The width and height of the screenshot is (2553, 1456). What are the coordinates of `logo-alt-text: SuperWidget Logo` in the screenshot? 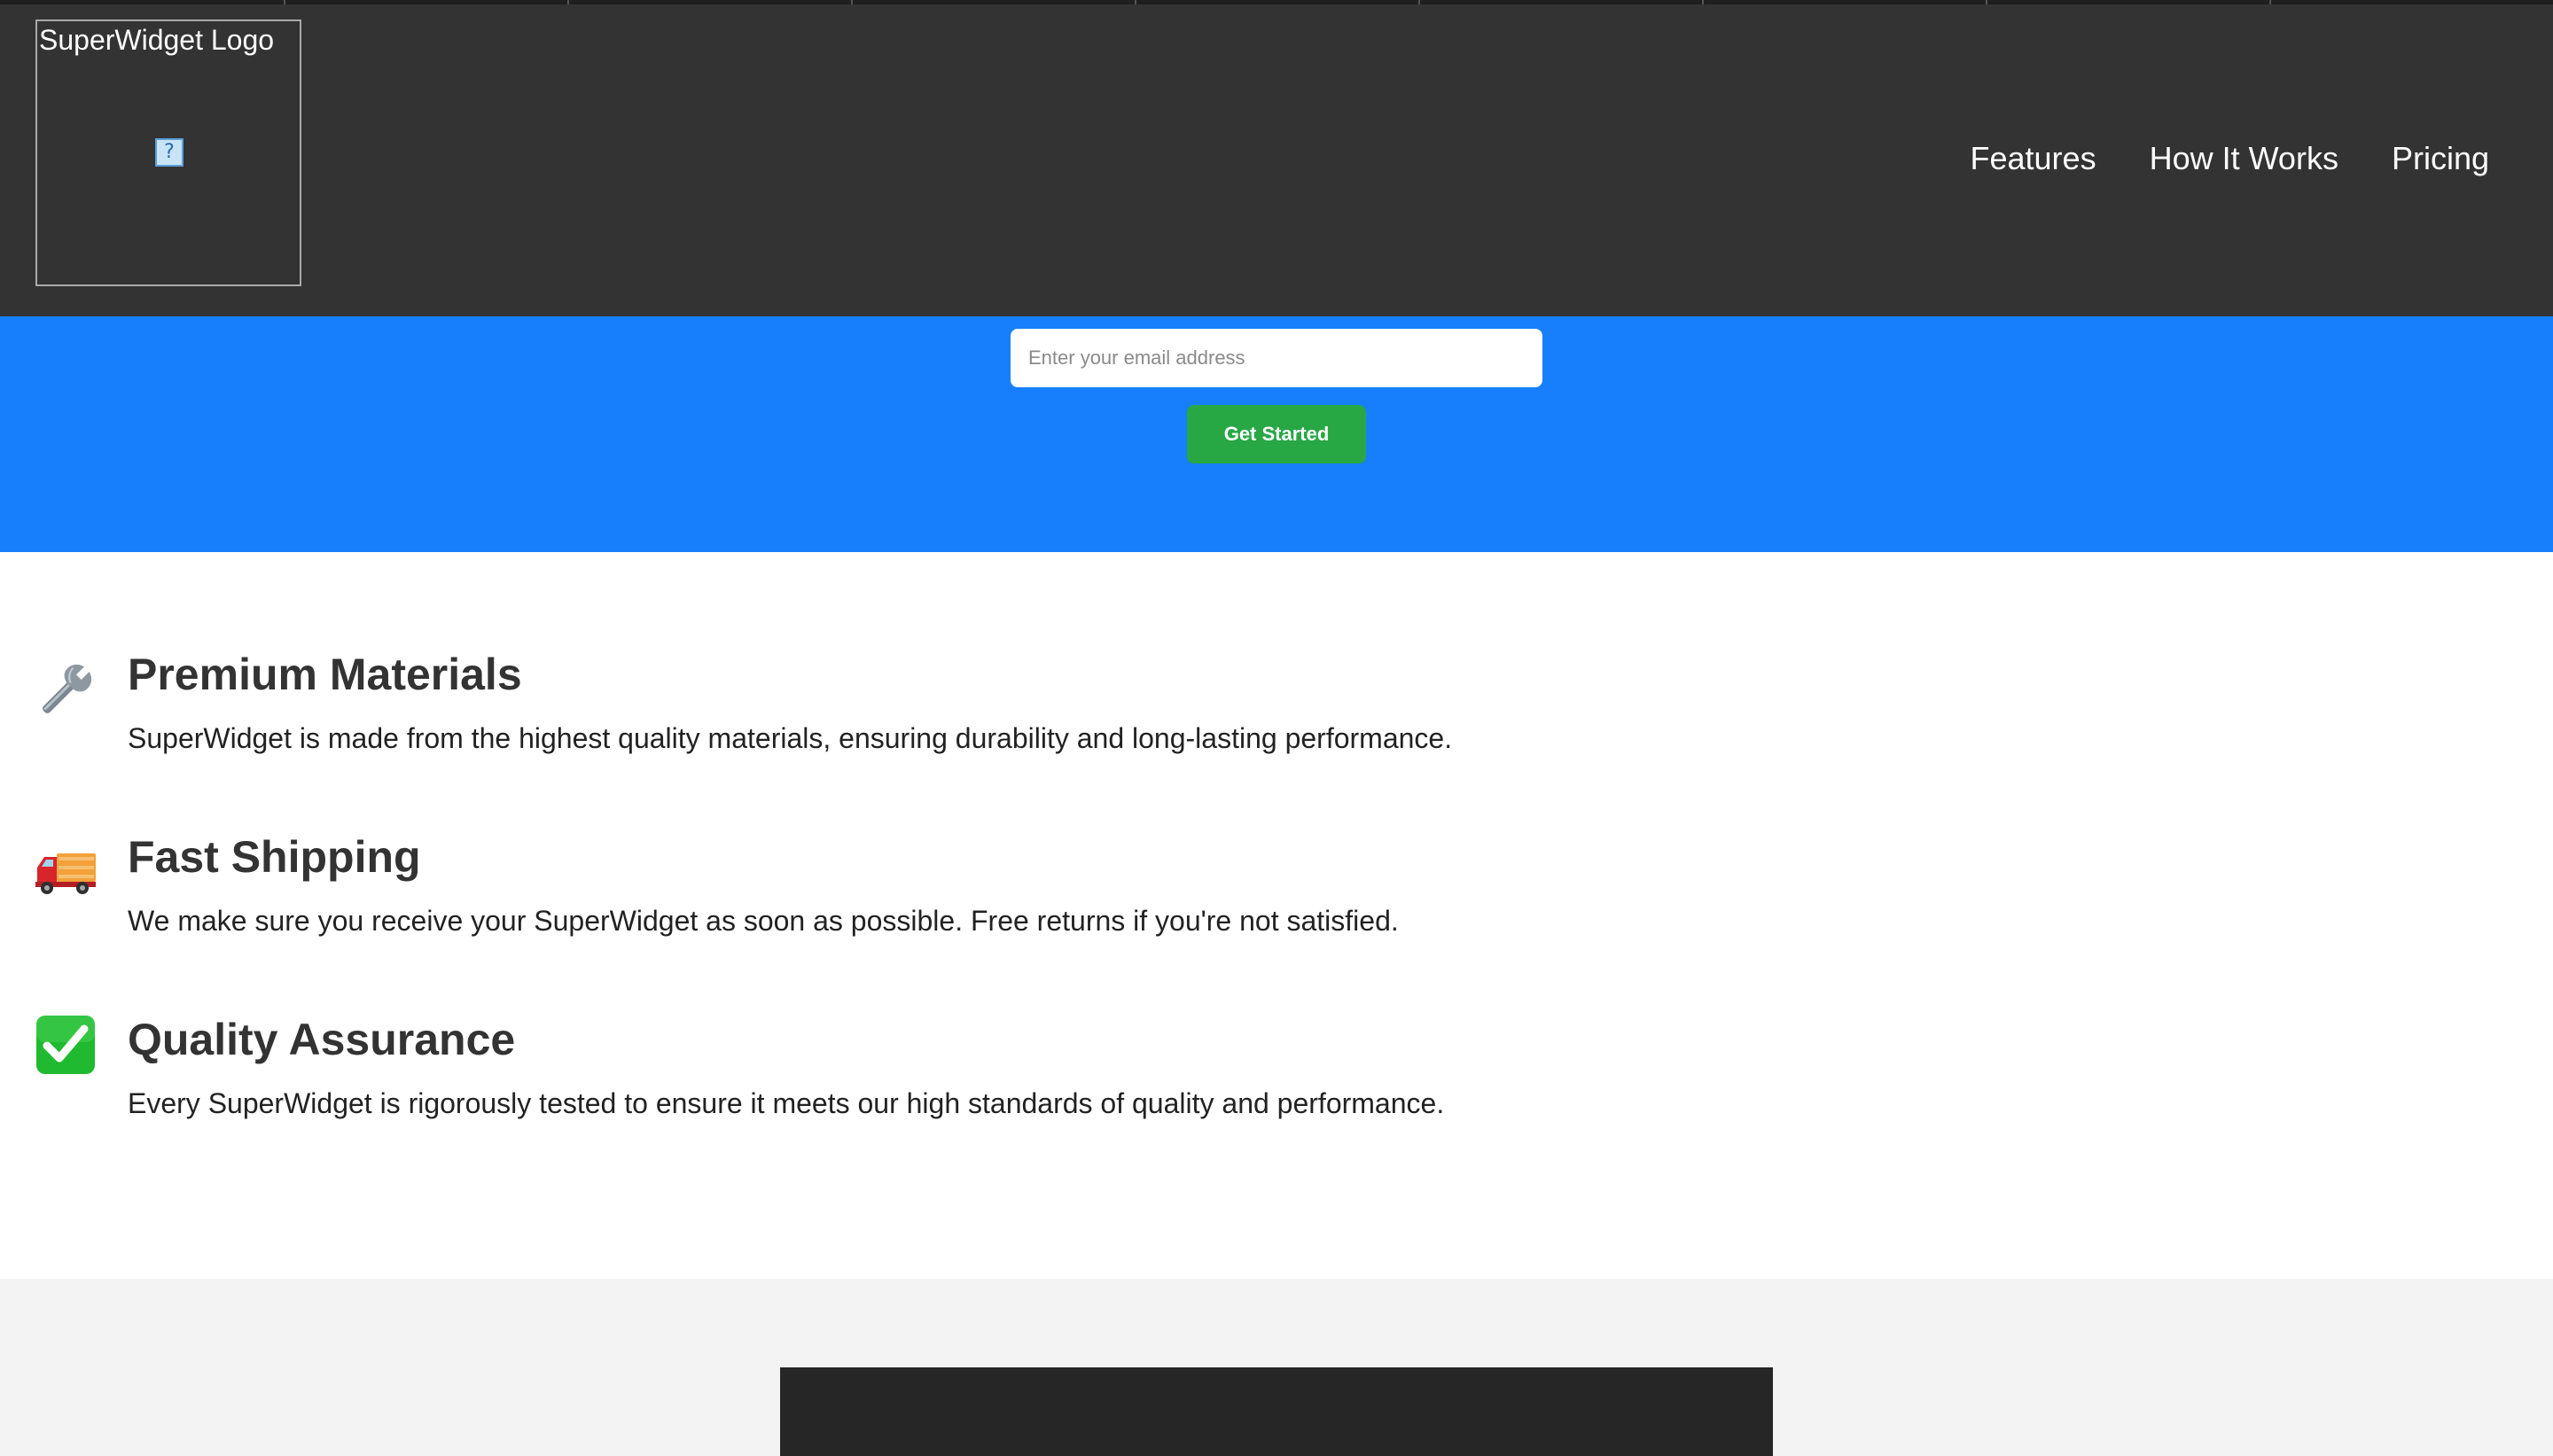 It's located at (157, 40).